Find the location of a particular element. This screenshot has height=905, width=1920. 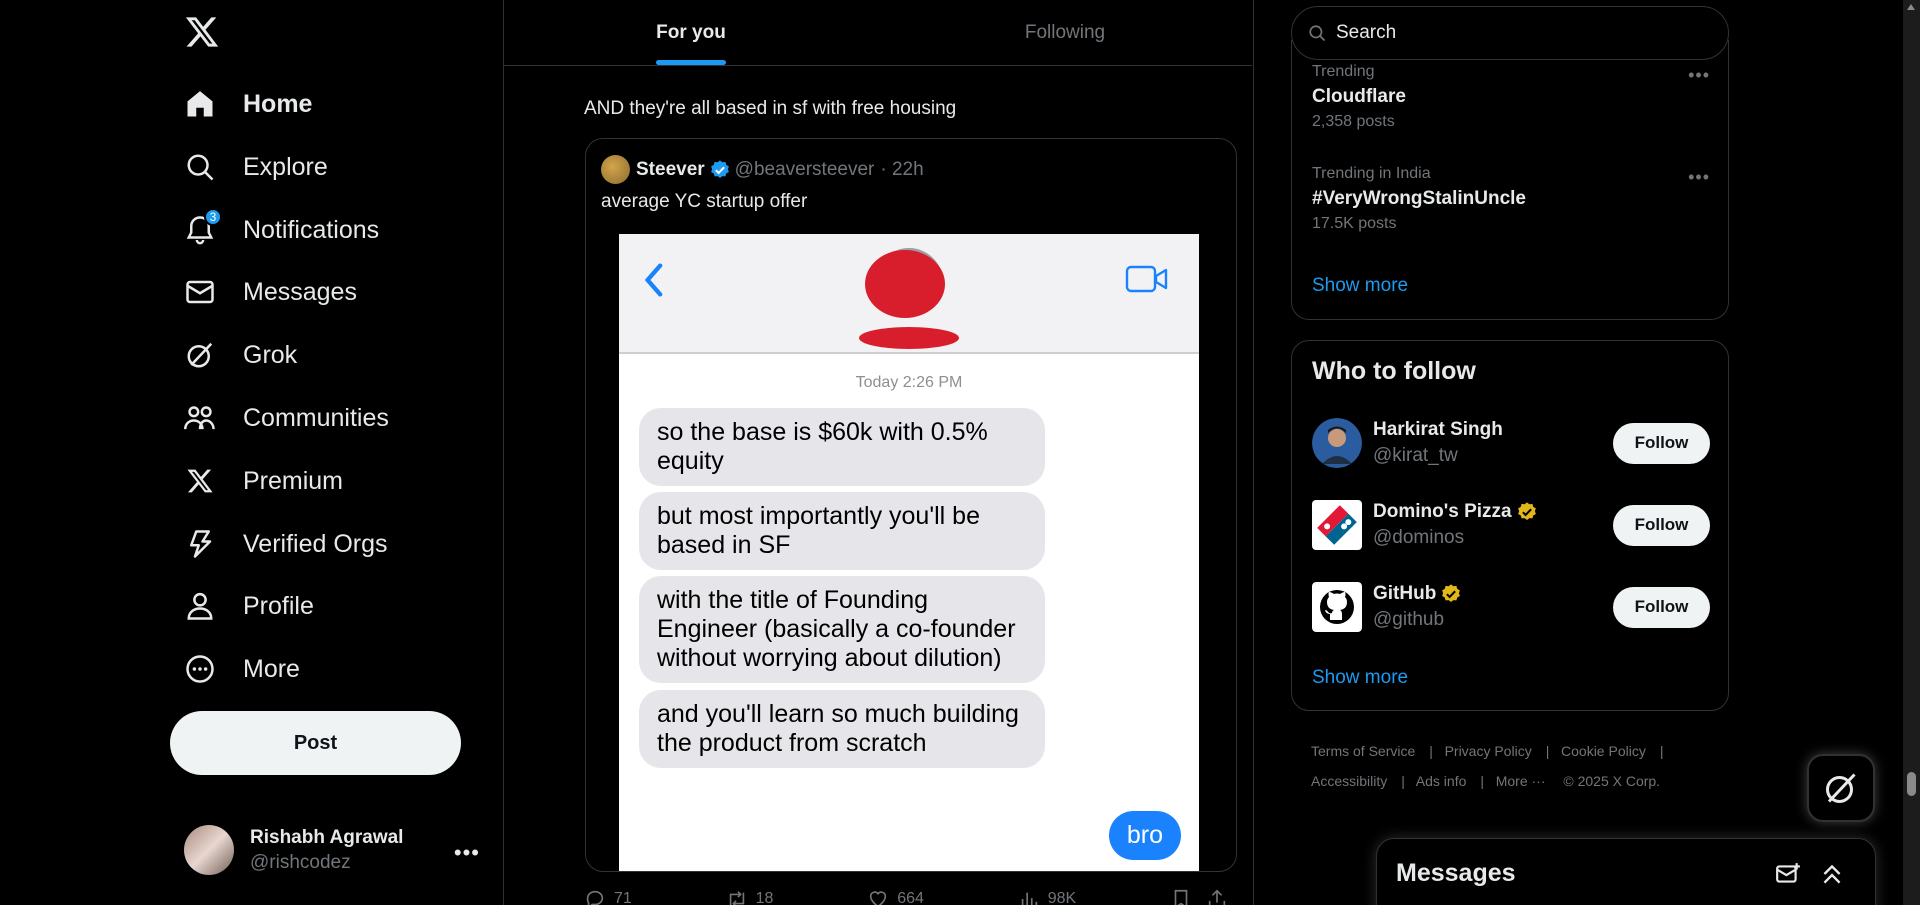

imessage-timestamp: Today 2:26 PM is located at coordinates (909, 382).